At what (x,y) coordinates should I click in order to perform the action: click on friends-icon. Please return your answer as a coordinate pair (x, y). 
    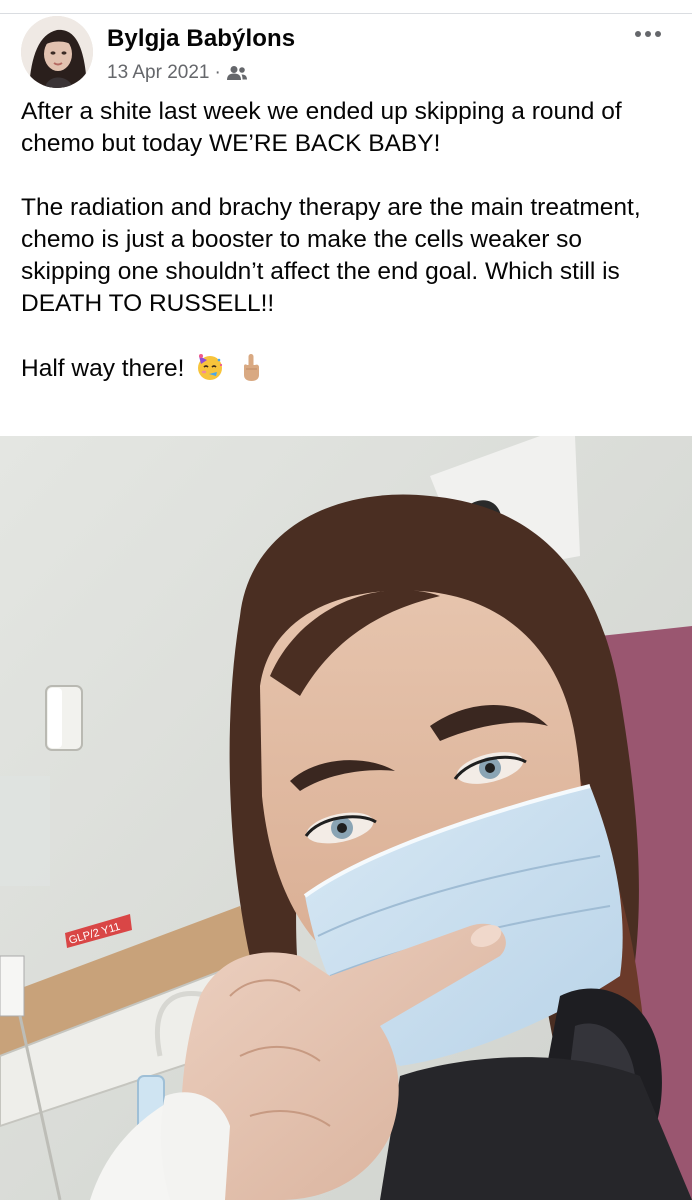
    Looking at the image, I should click on (237, 73).